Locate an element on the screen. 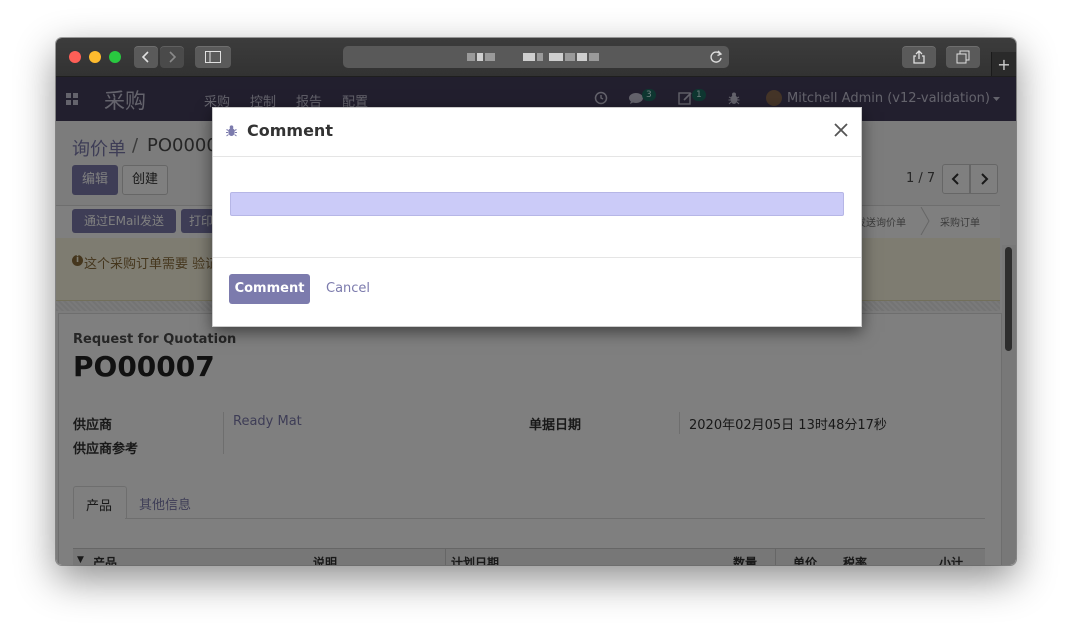  chevron-right-icon is located at coordinates (173, 57).